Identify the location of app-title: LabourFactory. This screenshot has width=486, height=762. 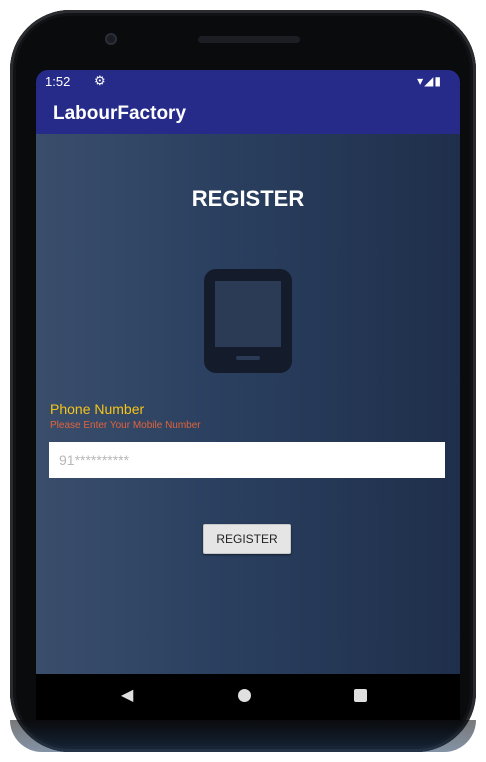
(120, 113).